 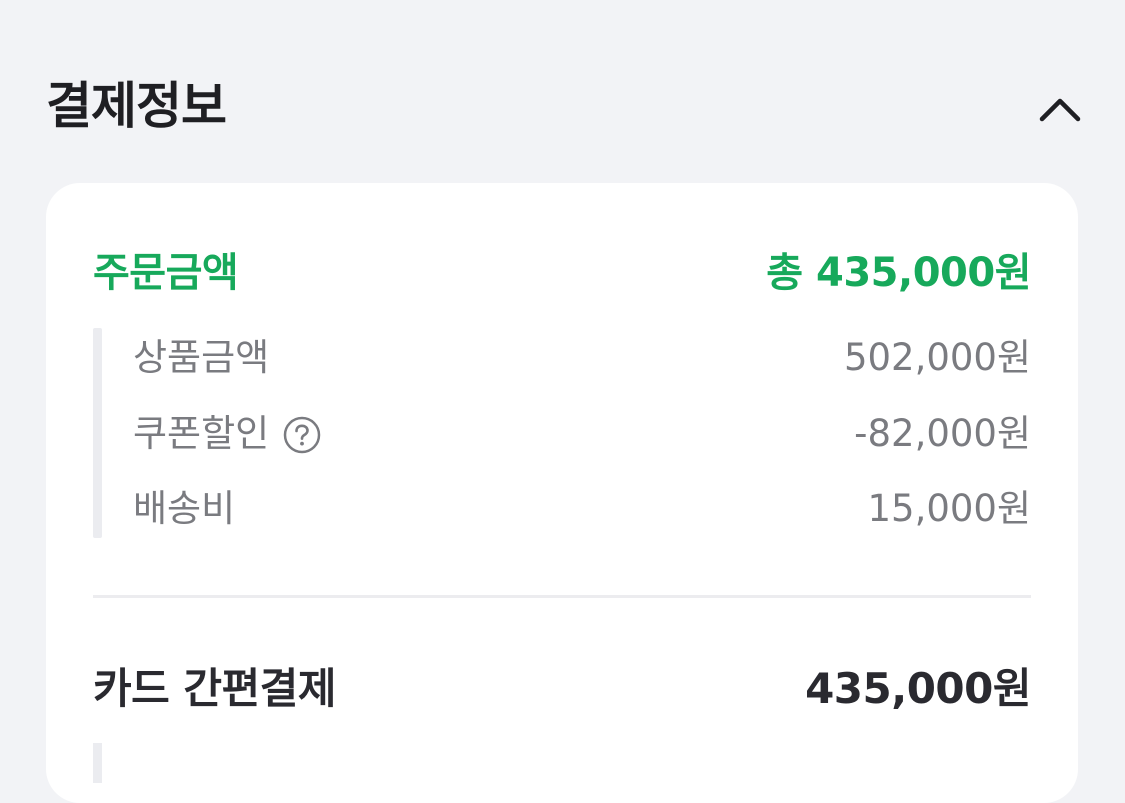 What do you see at coordinates (1060, 110) in the screenshot?
I see `chevron-up-icon` at bounding box center [1060, 110].